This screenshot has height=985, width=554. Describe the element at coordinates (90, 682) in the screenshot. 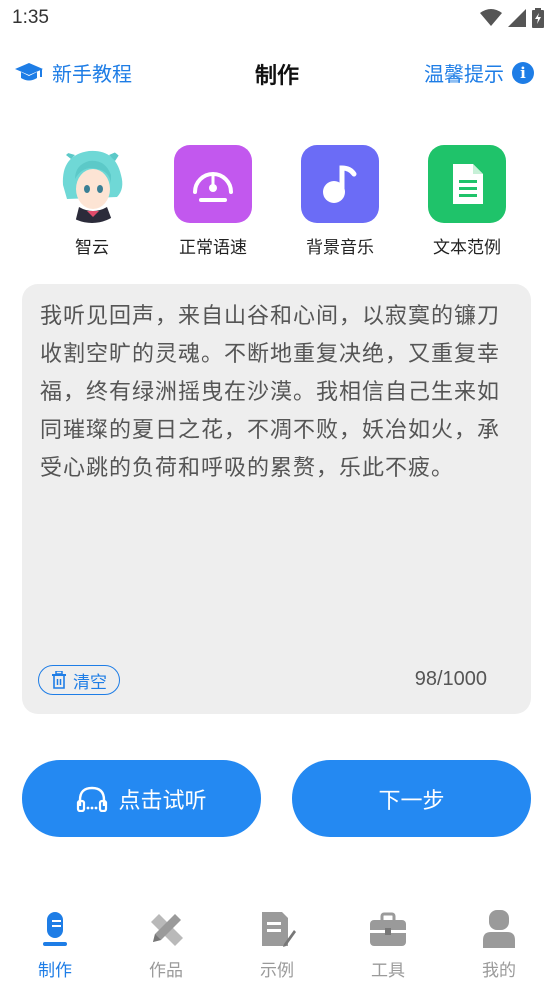

I see `clear-label: 清空` at that location.